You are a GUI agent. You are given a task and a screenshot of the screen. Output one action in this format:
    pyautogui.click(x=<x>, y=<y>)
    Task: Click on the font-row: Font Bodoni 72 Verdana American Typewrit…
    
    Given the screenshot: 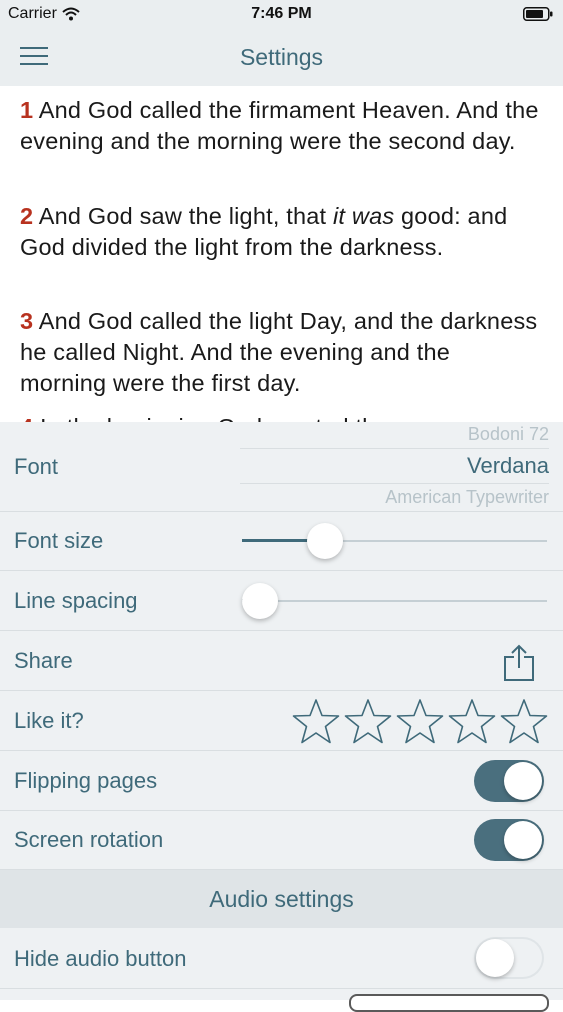 What is the action you would take?
    pyautogui.click(x=281, y=467)
    